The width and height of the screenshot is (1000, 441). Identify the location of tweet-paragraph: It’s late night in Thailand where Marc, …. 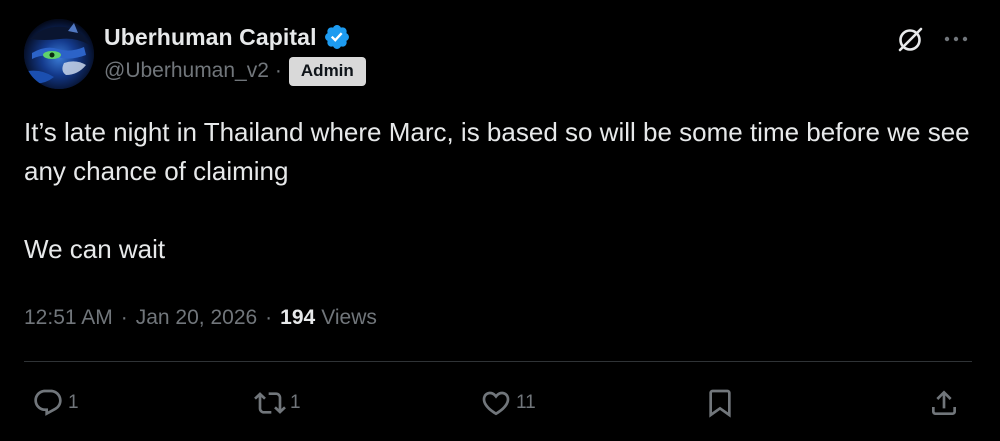
(497, 151).